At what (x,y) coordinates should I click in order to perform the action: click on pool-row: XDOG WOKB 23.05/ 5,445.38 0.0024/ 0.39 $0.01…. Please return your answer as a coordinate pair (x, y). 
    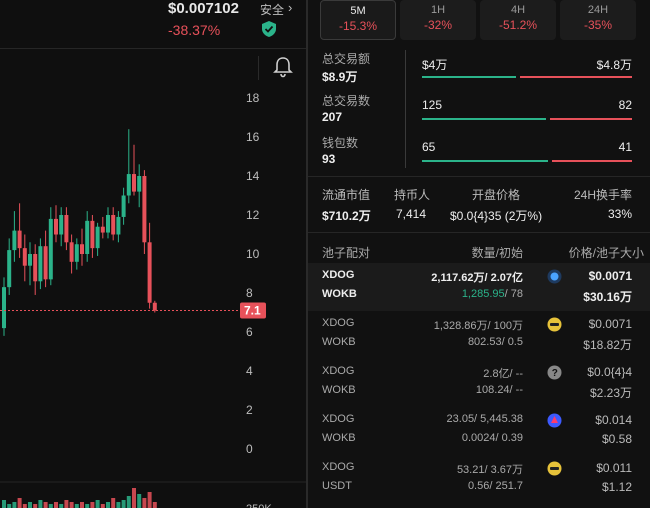
    Looking at the image, I should click on (479, 431).